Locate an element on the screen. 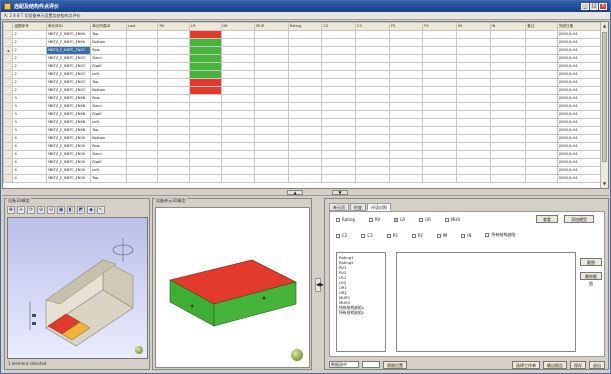 The image size is (611, 374). splitter-up-icon: ▲ is located at coordinates (295, 192).